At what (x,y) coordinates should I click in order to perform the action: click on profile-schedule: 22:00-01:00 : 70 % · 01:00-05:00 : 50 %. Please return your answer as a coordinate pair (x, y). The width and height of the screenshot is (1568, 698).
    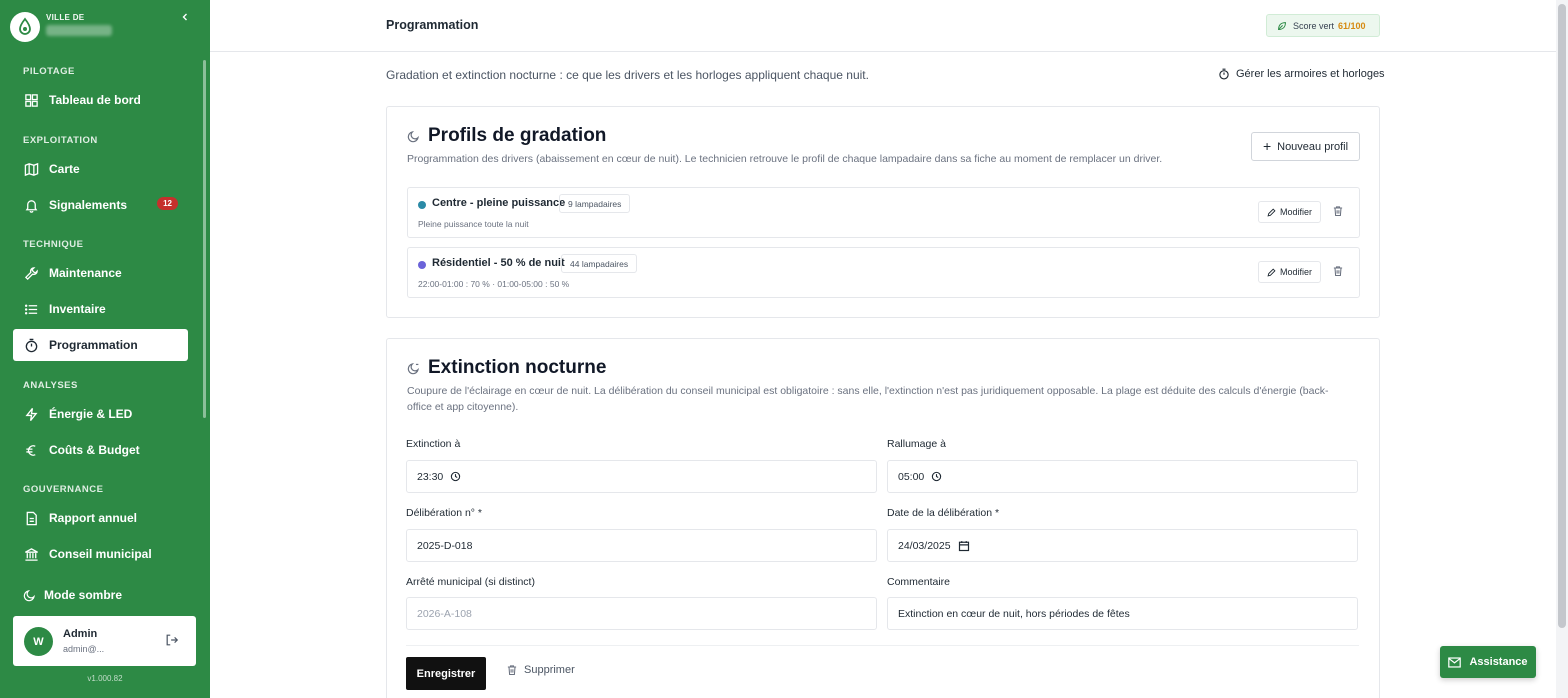
    Looking at the image, I should click on (494, 284).